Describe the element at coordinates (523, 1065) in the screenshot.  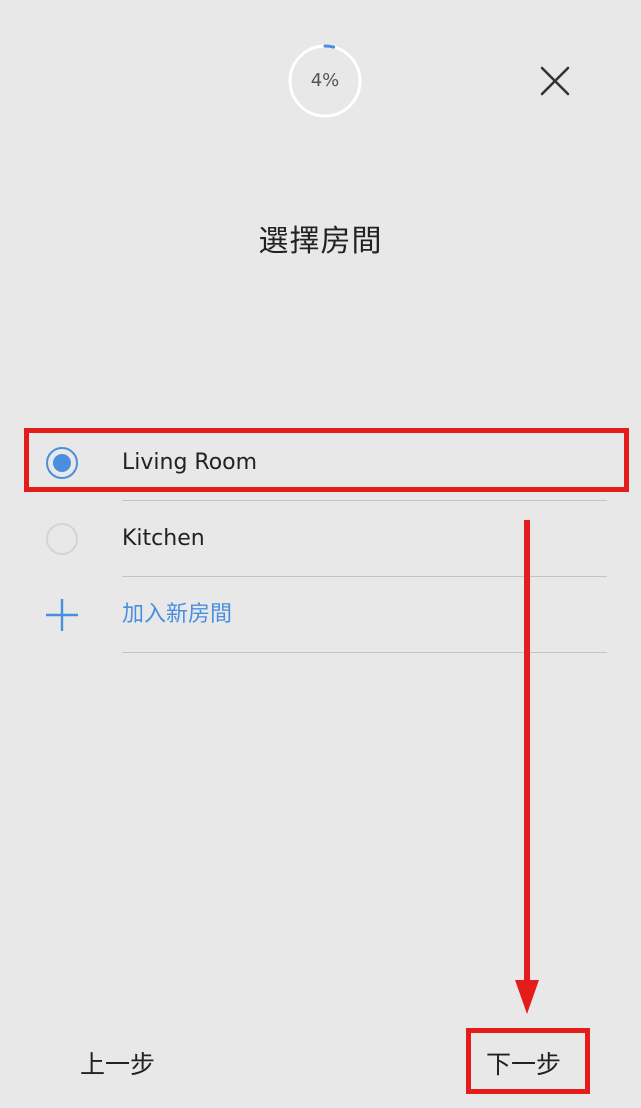
I see `next-button: 下一步` at that location.